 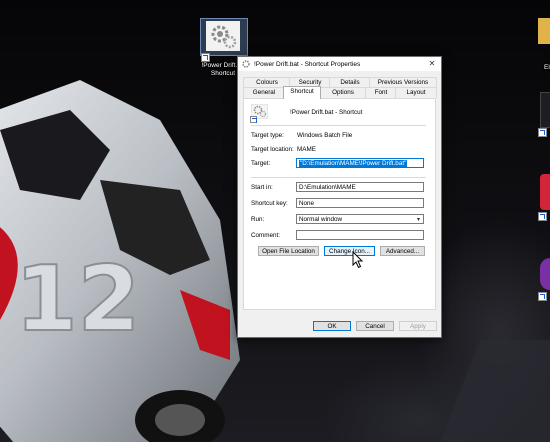 I want to click on tab-layout: Layout, so click(x=416, y=92).